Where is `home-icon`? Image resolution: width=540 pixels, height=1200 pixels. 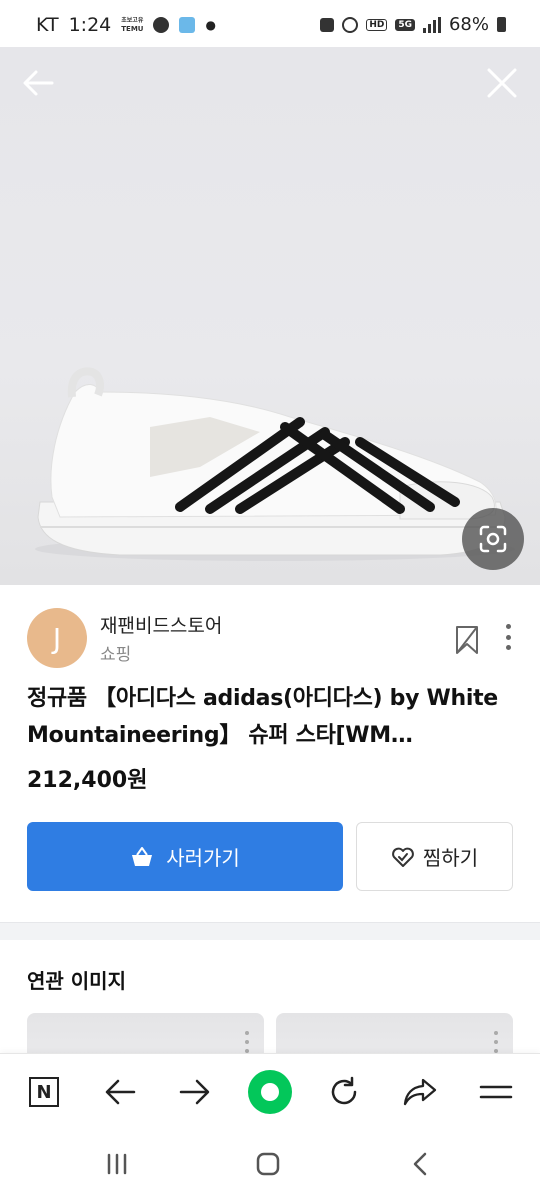 home-icon is located at coordinates (268, 1164).